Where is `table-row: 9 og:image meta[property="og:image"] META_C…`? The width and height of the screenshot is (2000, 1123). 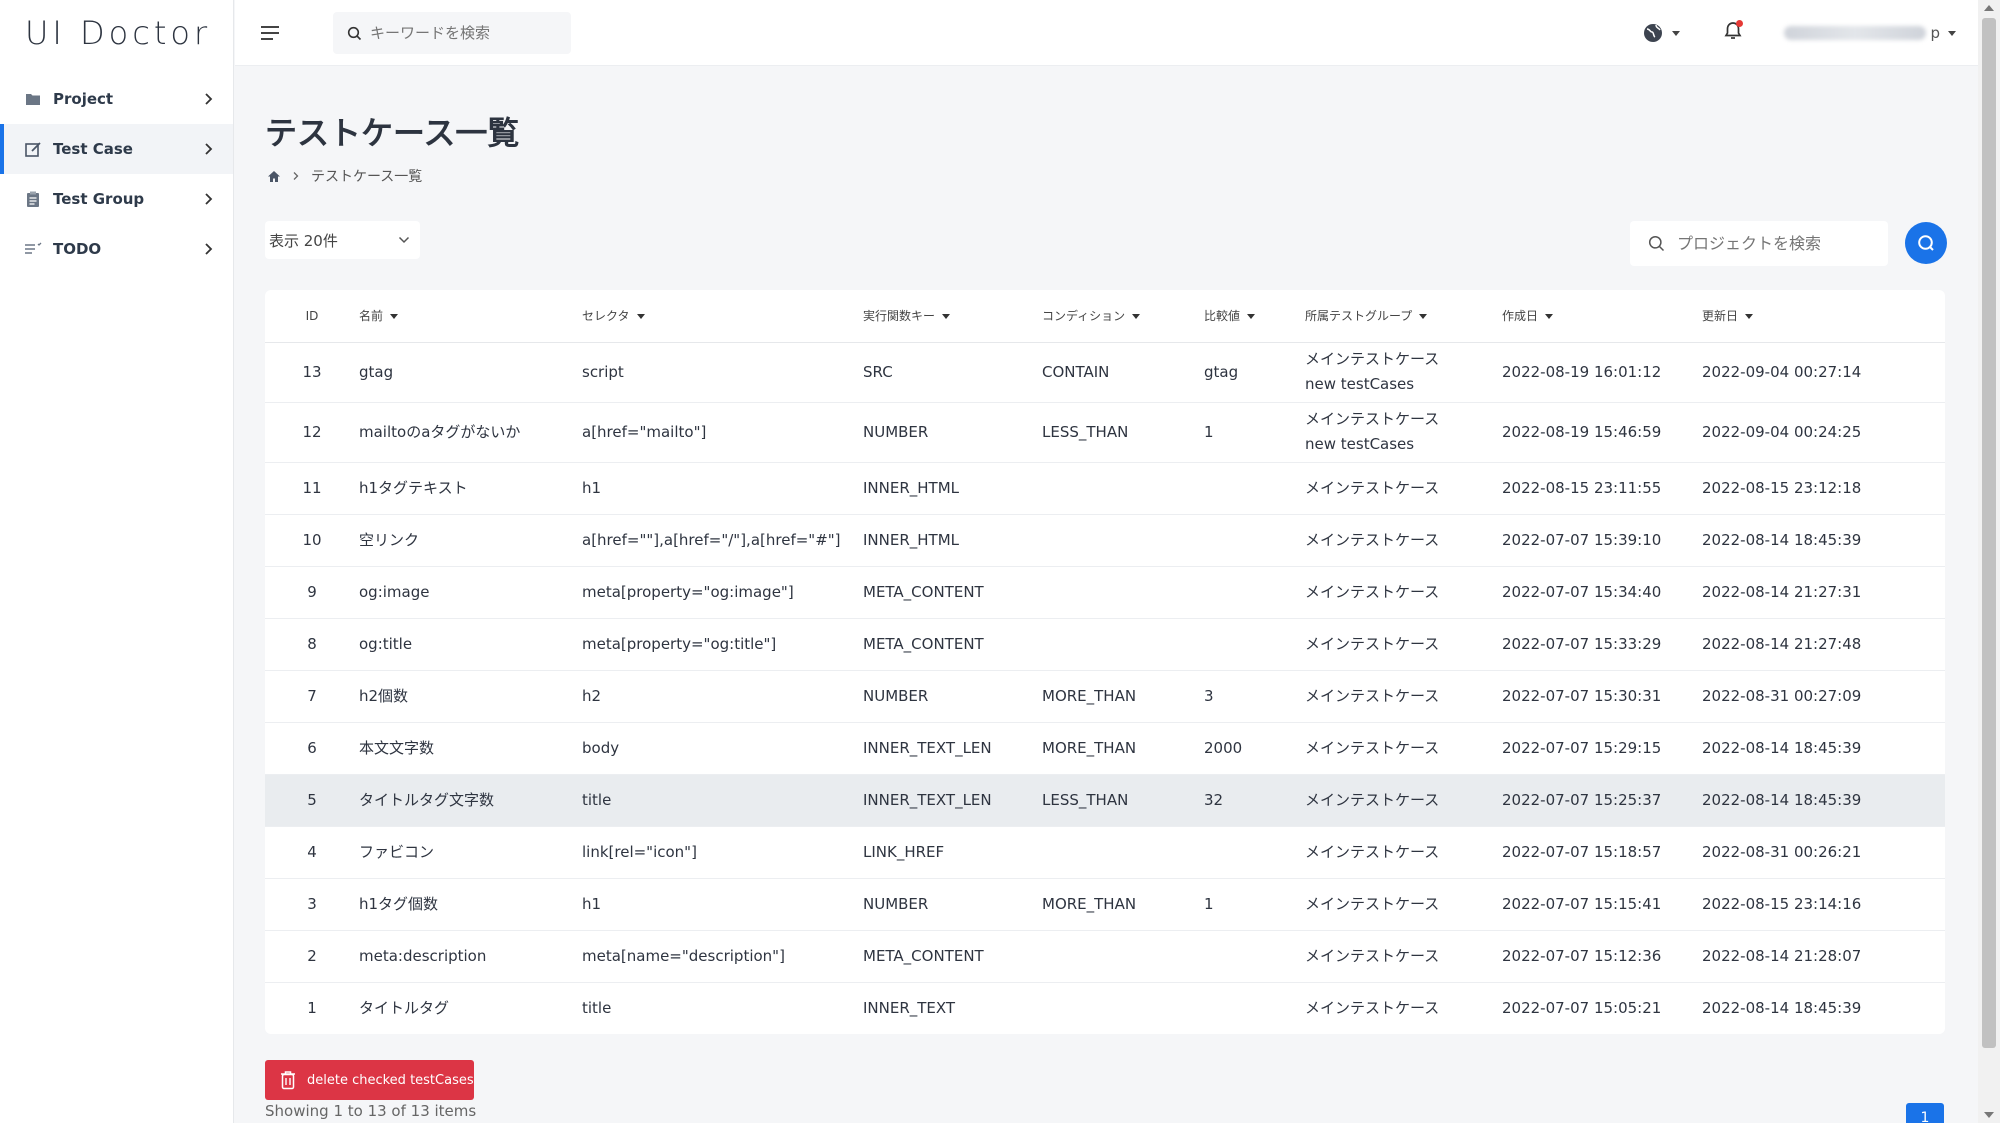
table-row: 9 og:image meta[property="og:image"] META_C… is located at coordinates (1105, 592).